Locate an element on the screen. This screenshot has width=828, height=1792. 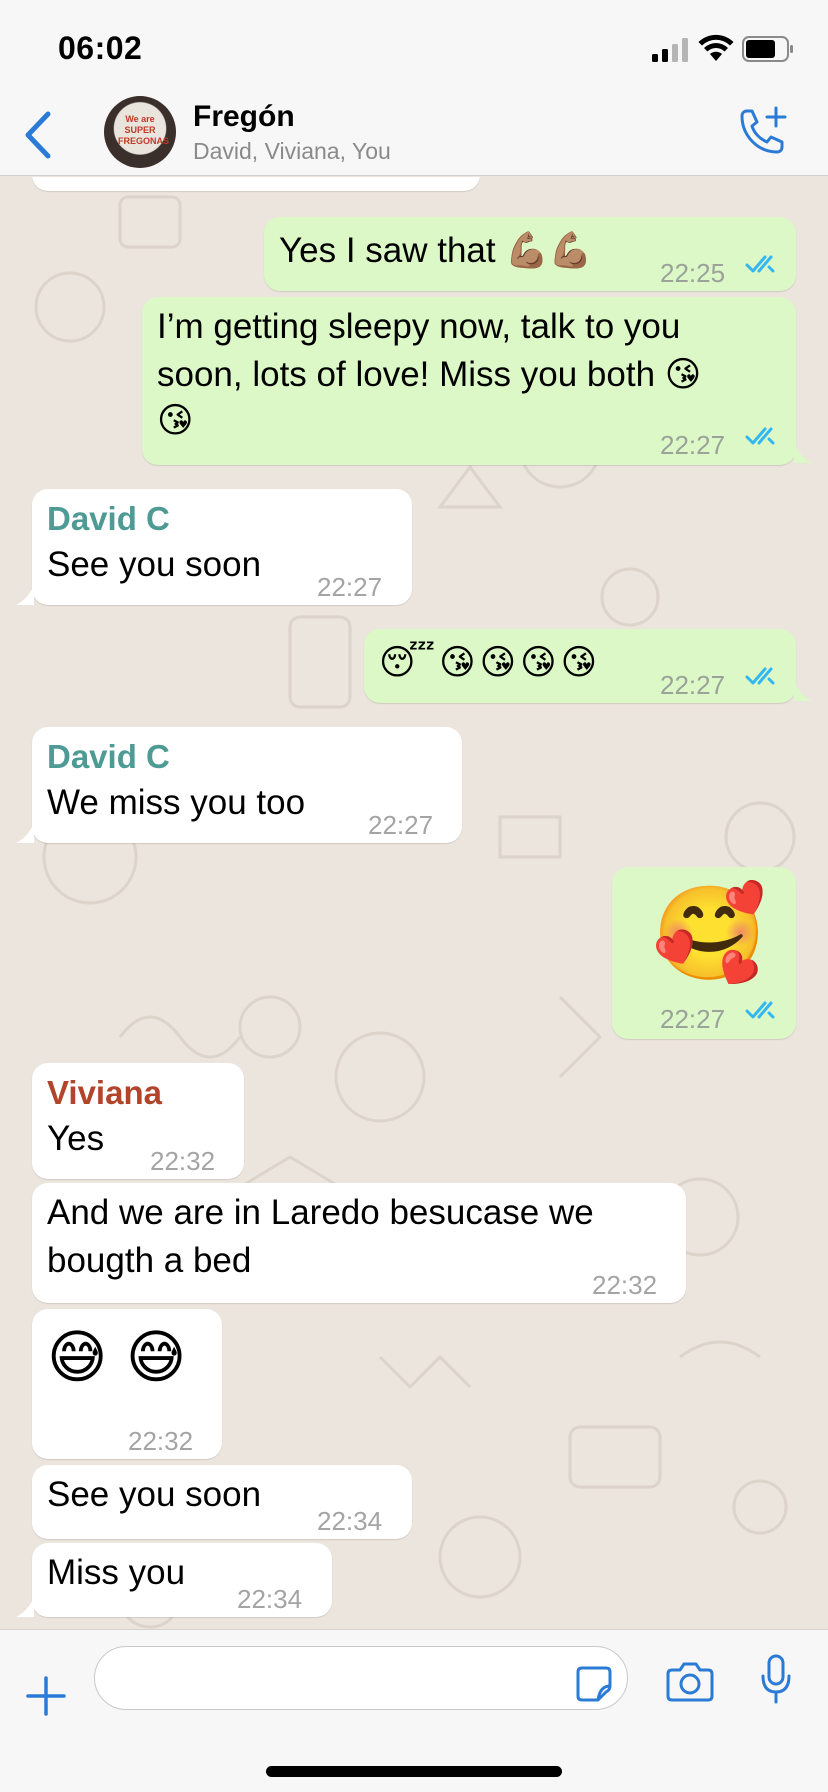
message-bubble-outgoing: 😴😘😘😘😘 22:27 is located at coordinates (580, 666).